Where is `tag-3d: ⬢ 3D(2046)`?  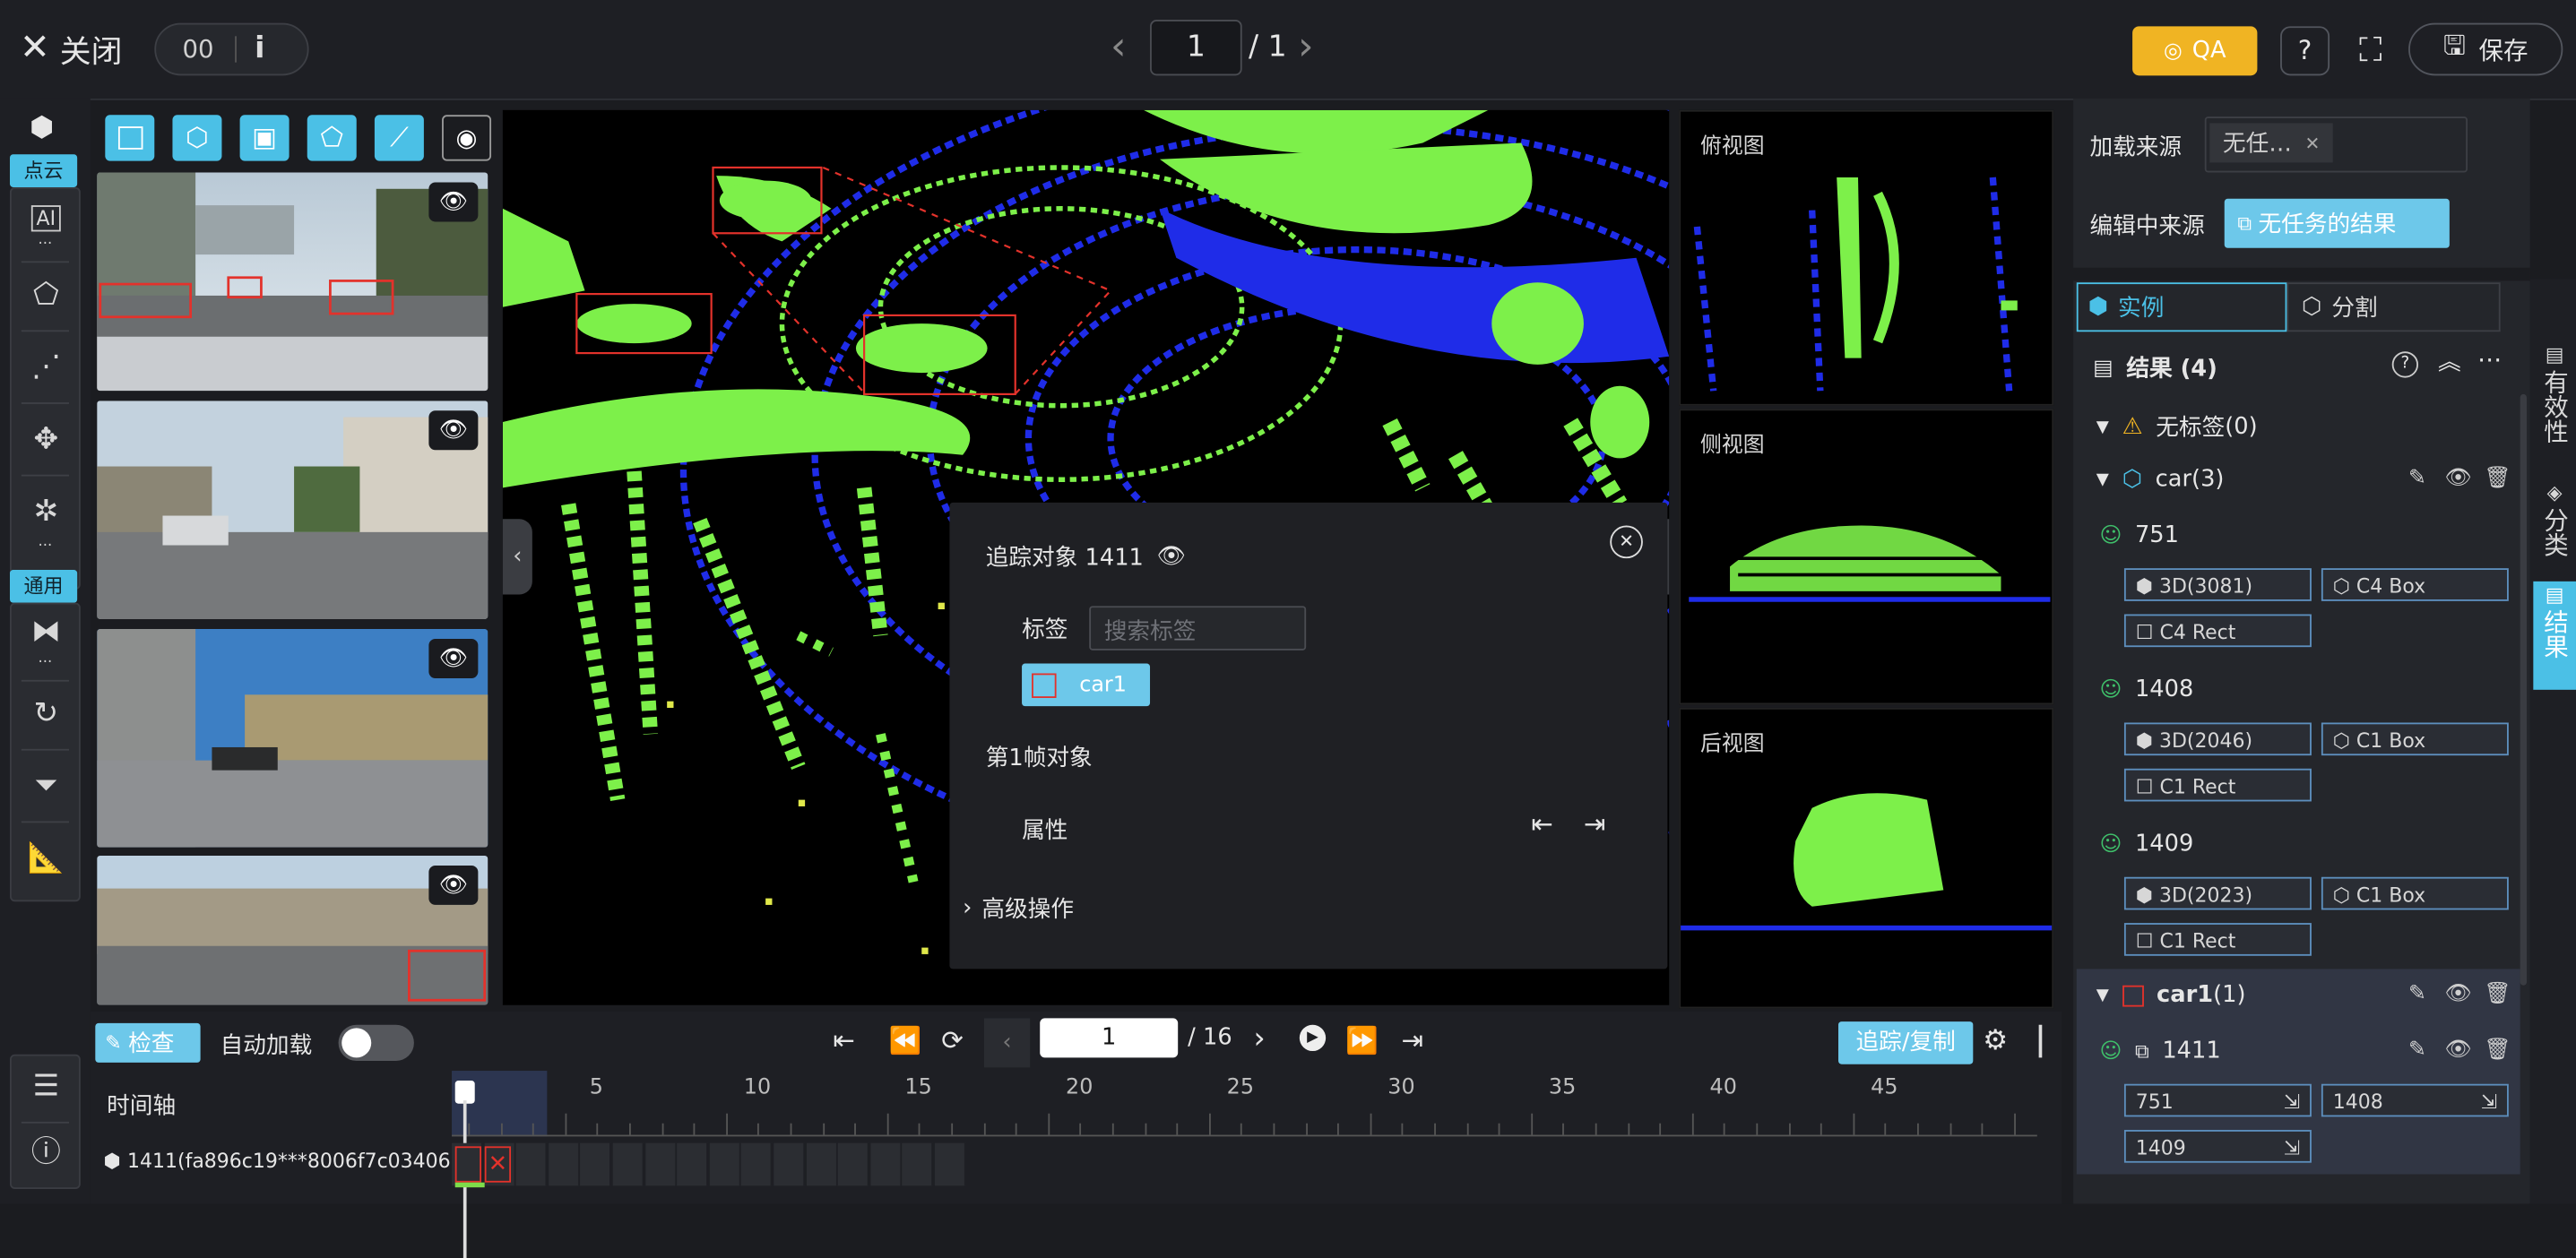 tag-3d: ⬢ 3D(2046) is located at coordinates (2217, 739).